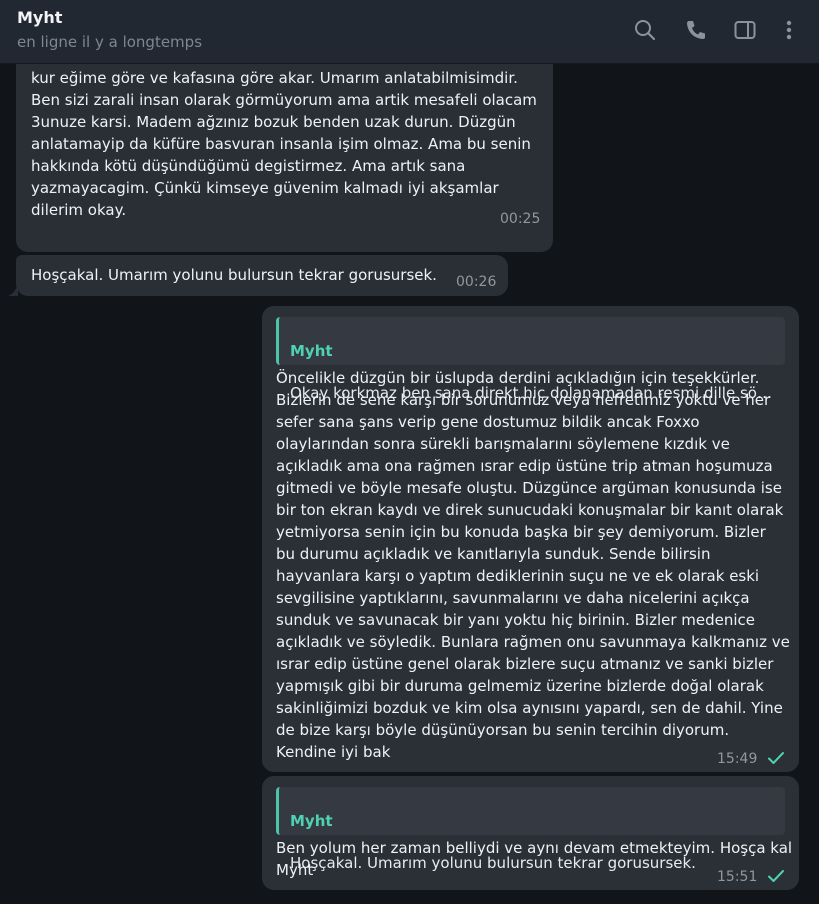  Describe the element at coordinates (520, 219) in the screenshot. I see `message-time: 00:25` at that location.